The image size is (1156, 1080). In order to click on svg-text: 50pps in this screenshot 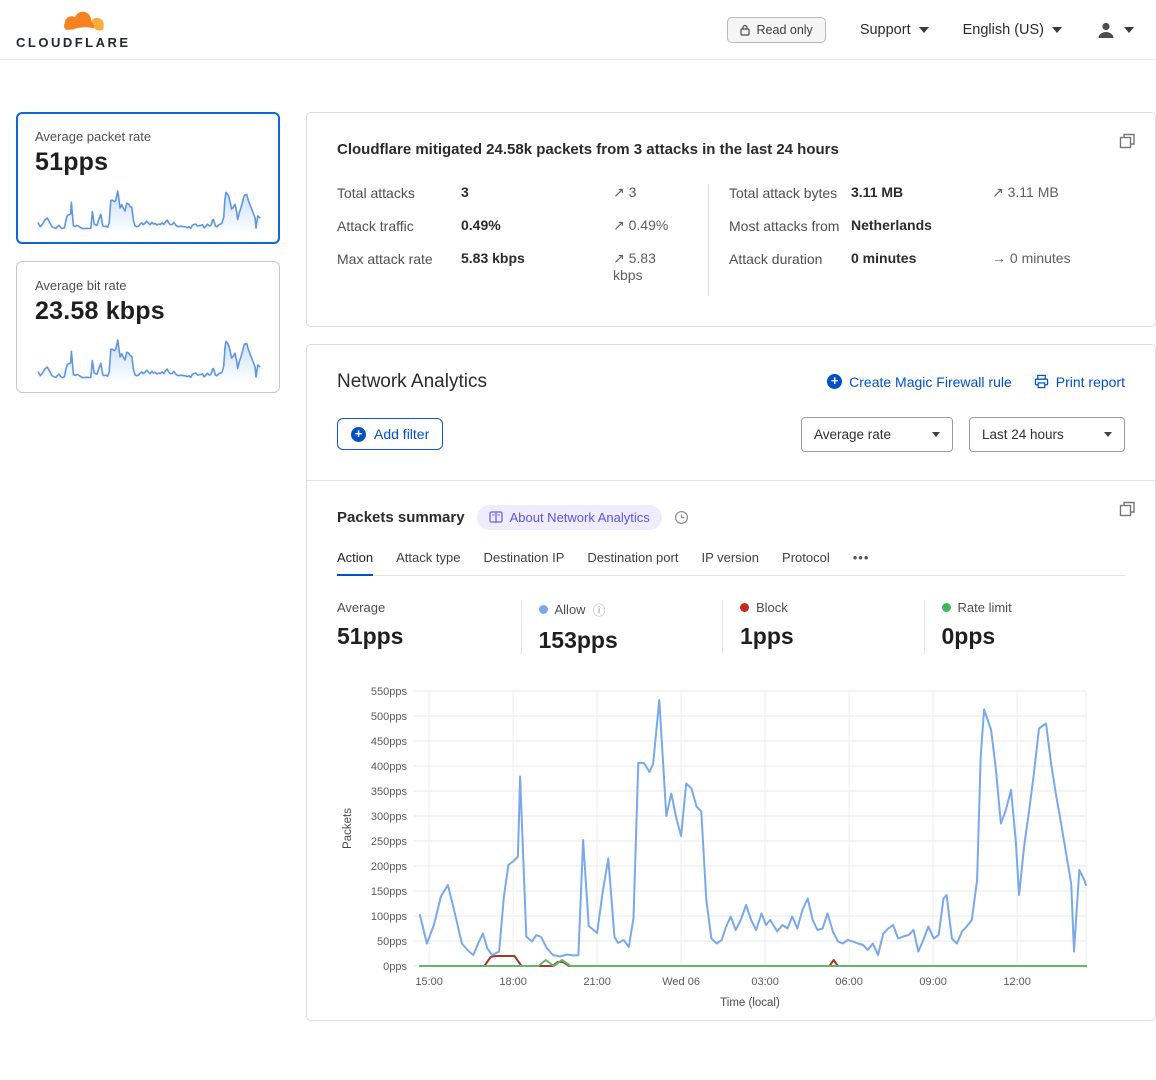, I will do `click(392, 942)`.